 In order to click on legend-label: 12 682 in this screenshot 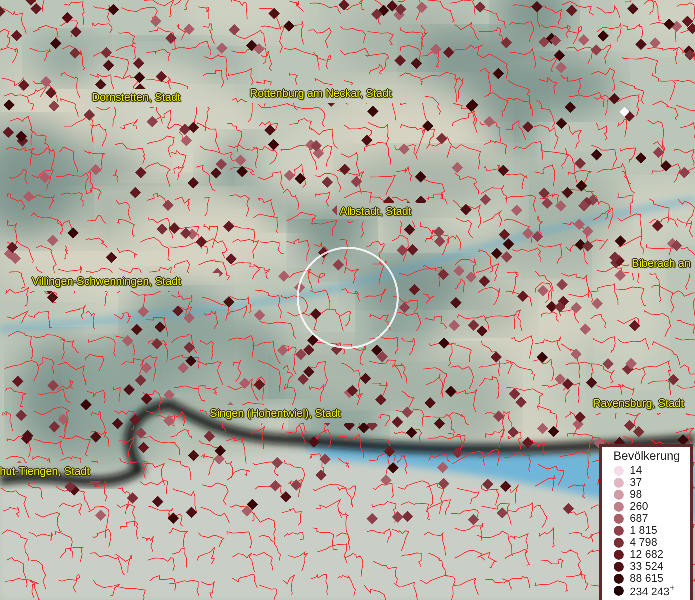, I will do `click(647, 555)`.